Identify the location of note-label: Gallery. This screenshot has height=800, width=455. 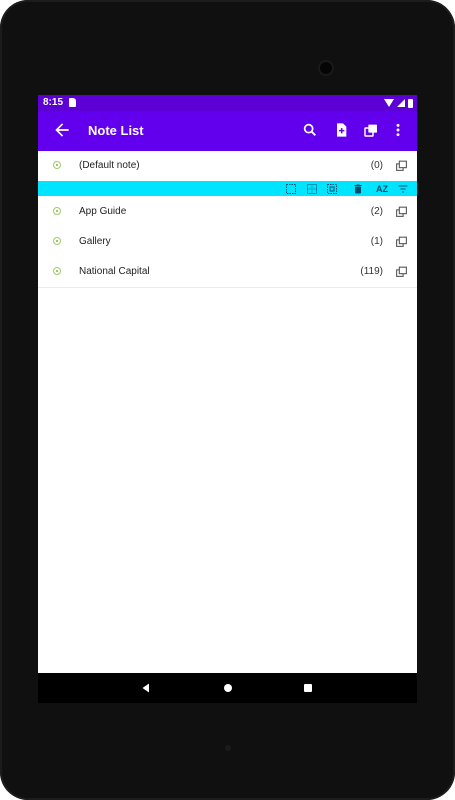
(95, 241).